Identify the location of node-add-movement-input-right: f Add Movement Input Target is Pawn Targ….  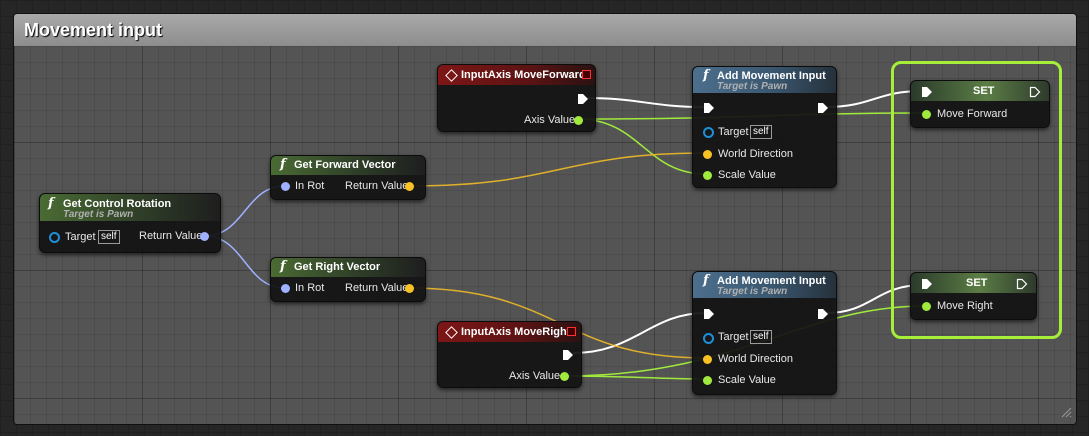
(764, 333).